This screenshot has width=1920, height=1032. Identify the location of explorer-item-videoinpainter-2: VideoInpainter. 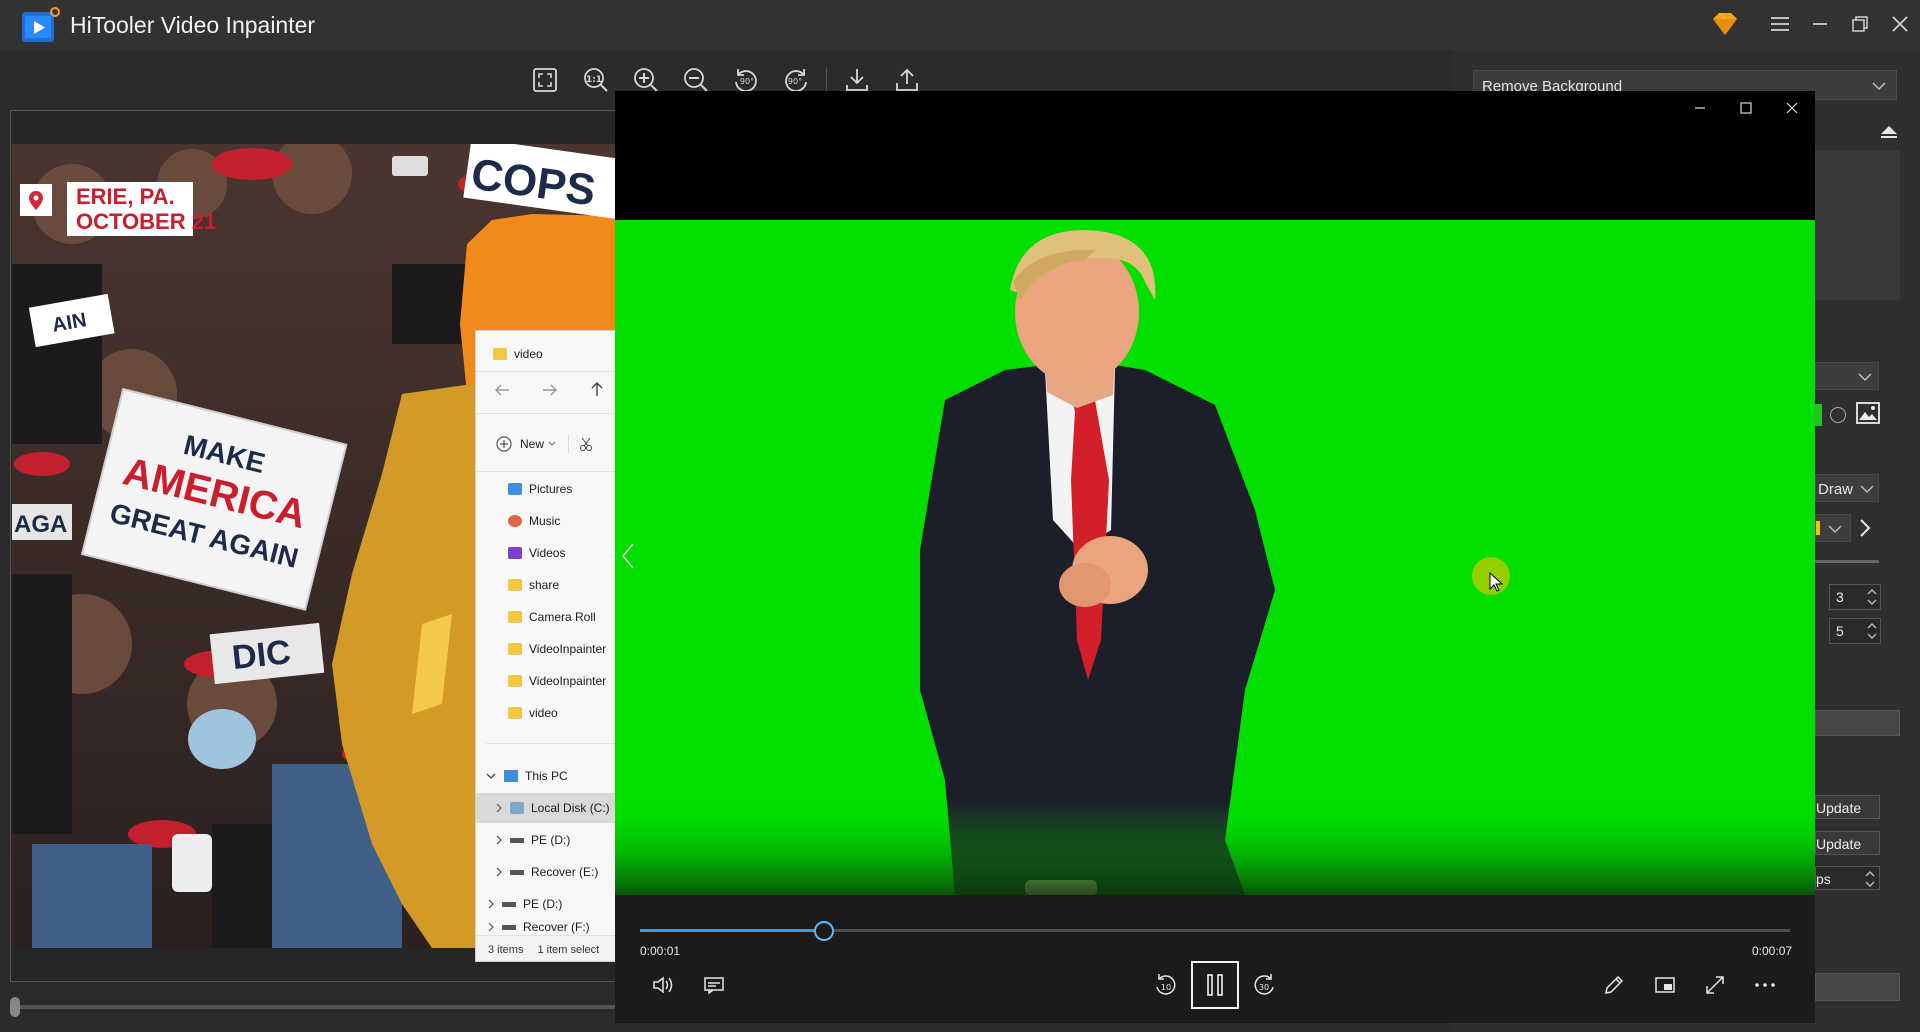
(550, 681).